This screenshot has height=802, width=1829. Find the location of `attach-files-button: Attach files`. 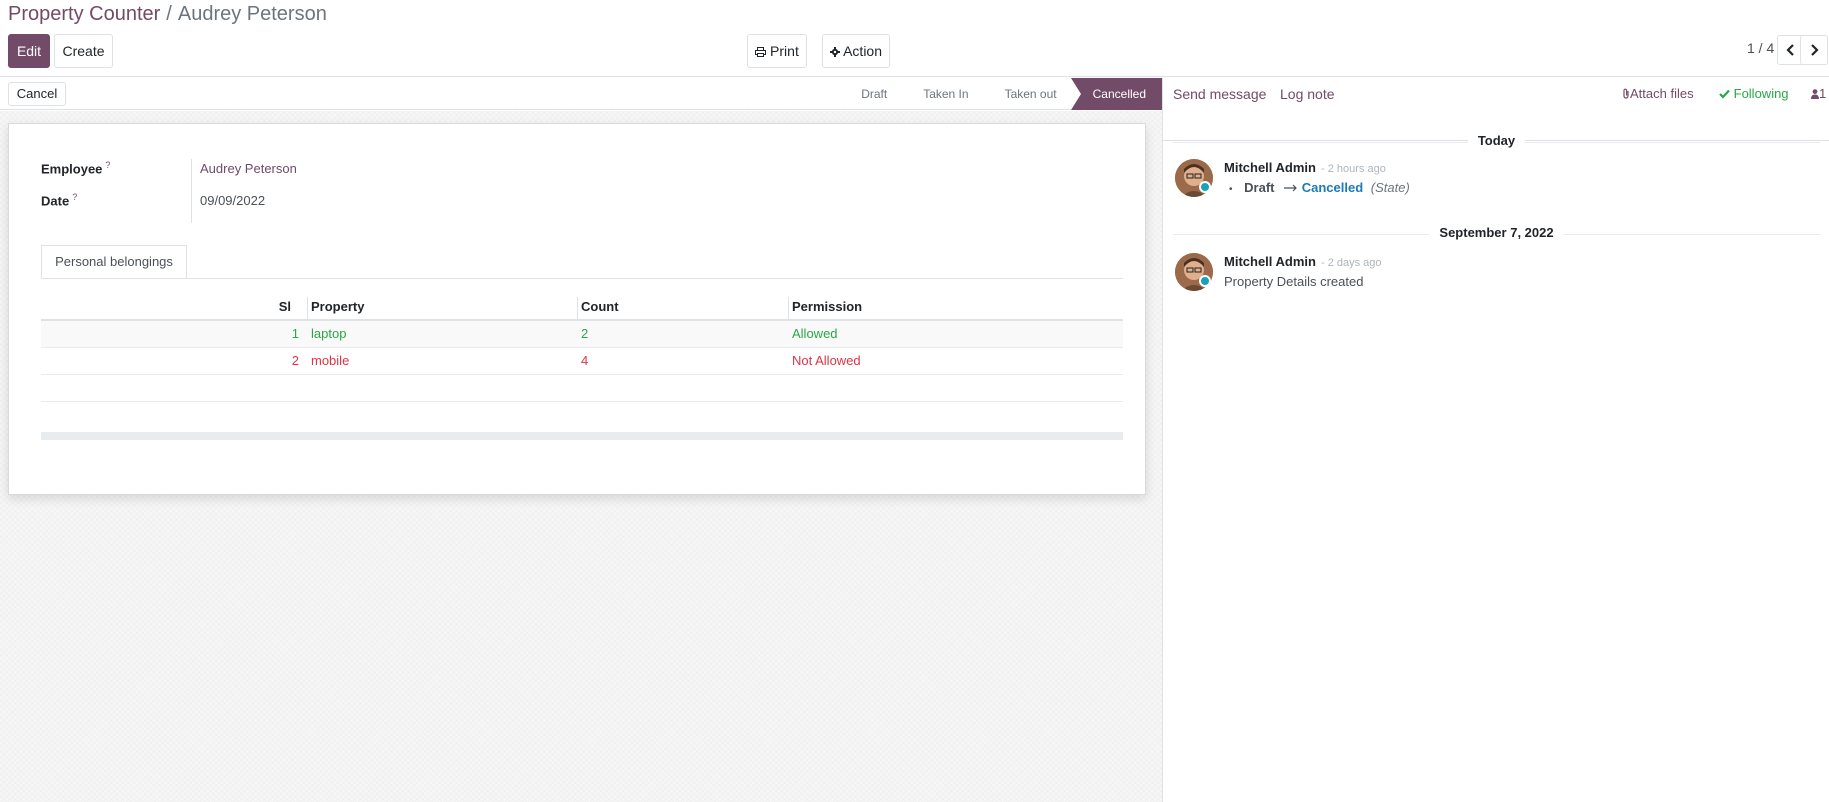

attach-files-button: Attach files is located at coordinates (1658, 93).